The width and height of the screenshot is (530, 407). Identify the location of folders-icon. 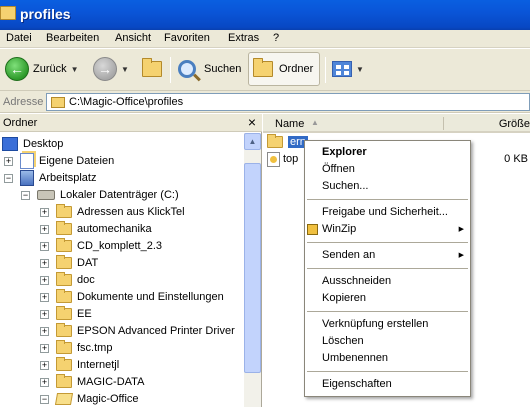
(263, 67).